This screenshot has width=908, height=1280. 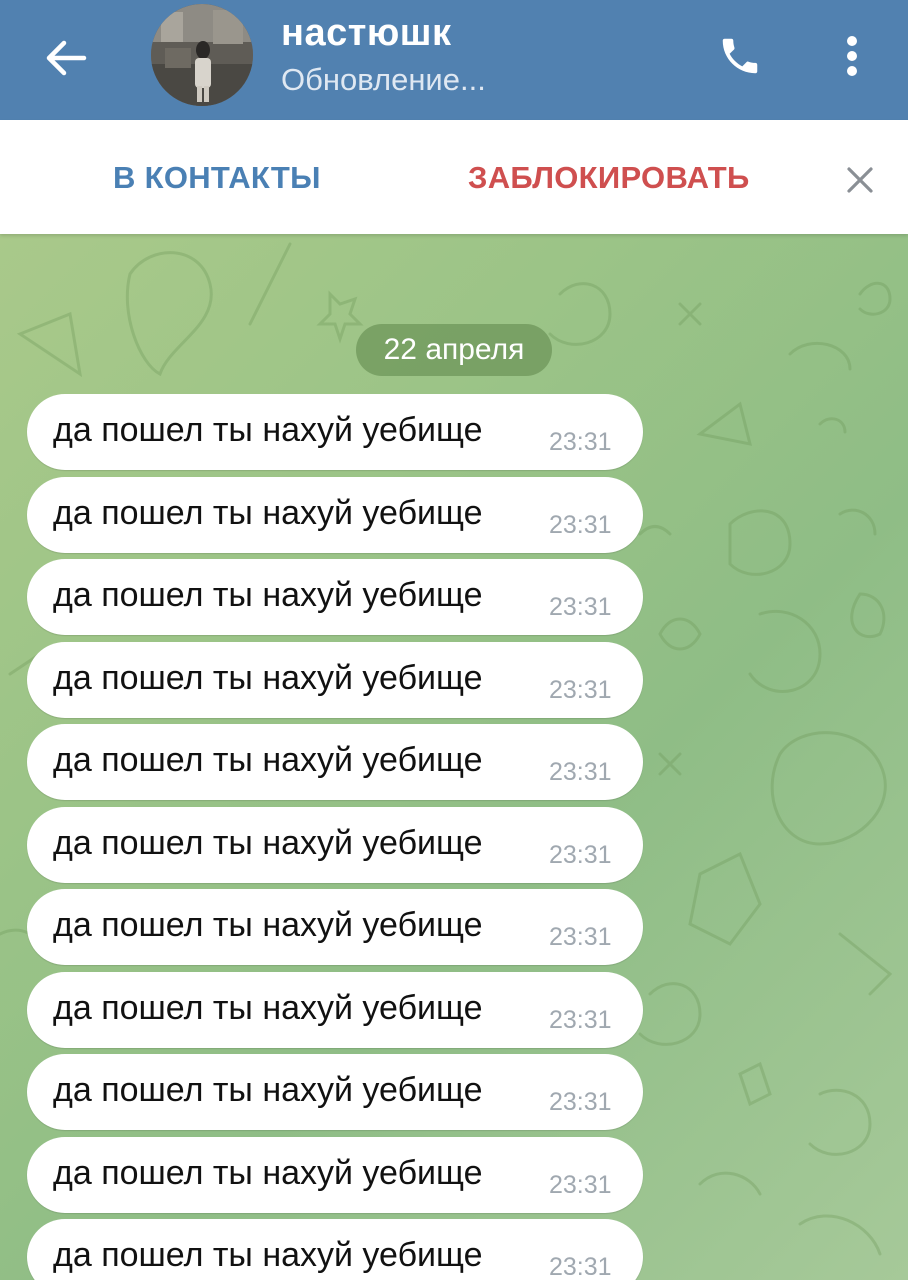 I want to click on avatar, so click(x=202, y=55).